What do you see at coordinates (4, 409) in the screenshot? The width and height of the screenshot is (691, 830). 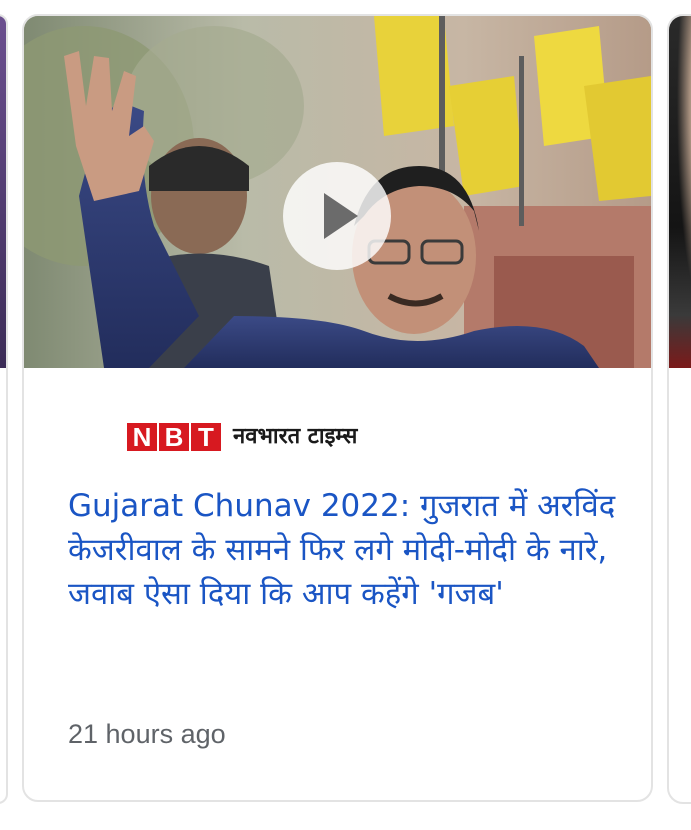 I see `previous-news-card` at bounding box center [4, 409].